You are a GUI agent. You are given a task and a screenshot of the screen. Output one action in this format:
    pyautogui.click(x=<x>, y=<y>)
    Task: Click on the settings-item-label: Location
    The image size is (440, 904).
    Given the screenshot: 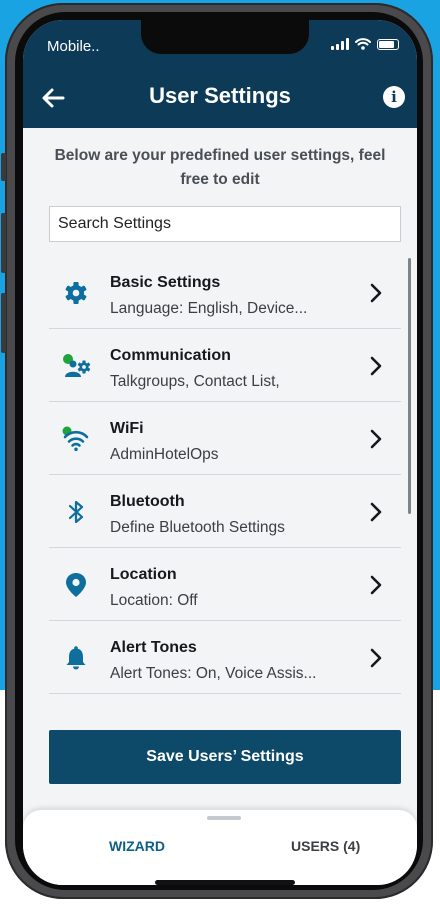 What is the action you would take?
    pyautogui.click(x=143, y=574)
    